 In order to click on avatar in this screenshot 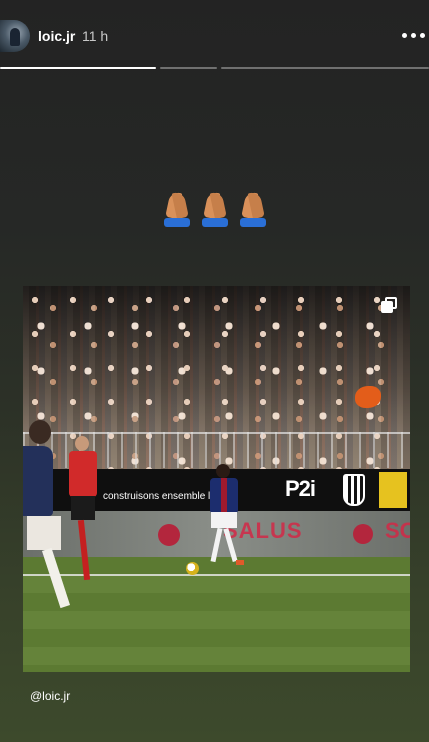, I will do `click(15, 36)`.